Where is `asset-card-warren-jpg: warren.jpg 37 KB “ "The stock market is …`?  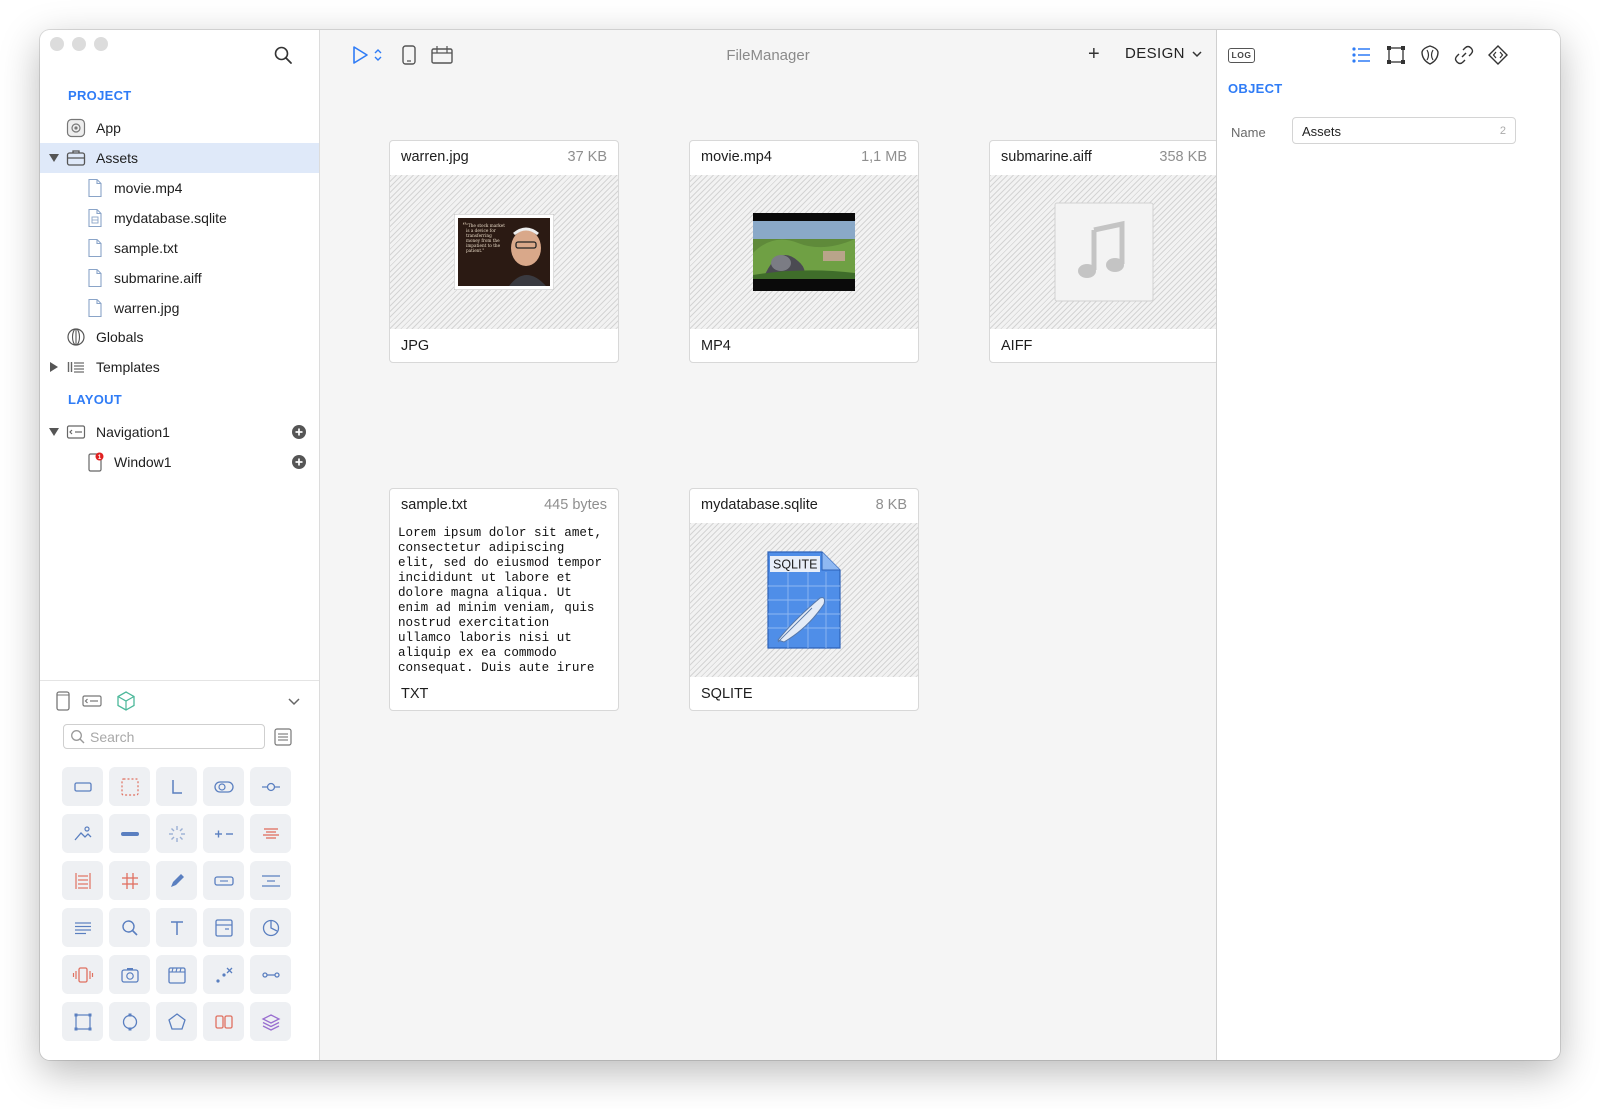 asset-card-warren-jpg: warren.jpg 37 KB “ "The stock market is … is located at coordinates (504, 251).